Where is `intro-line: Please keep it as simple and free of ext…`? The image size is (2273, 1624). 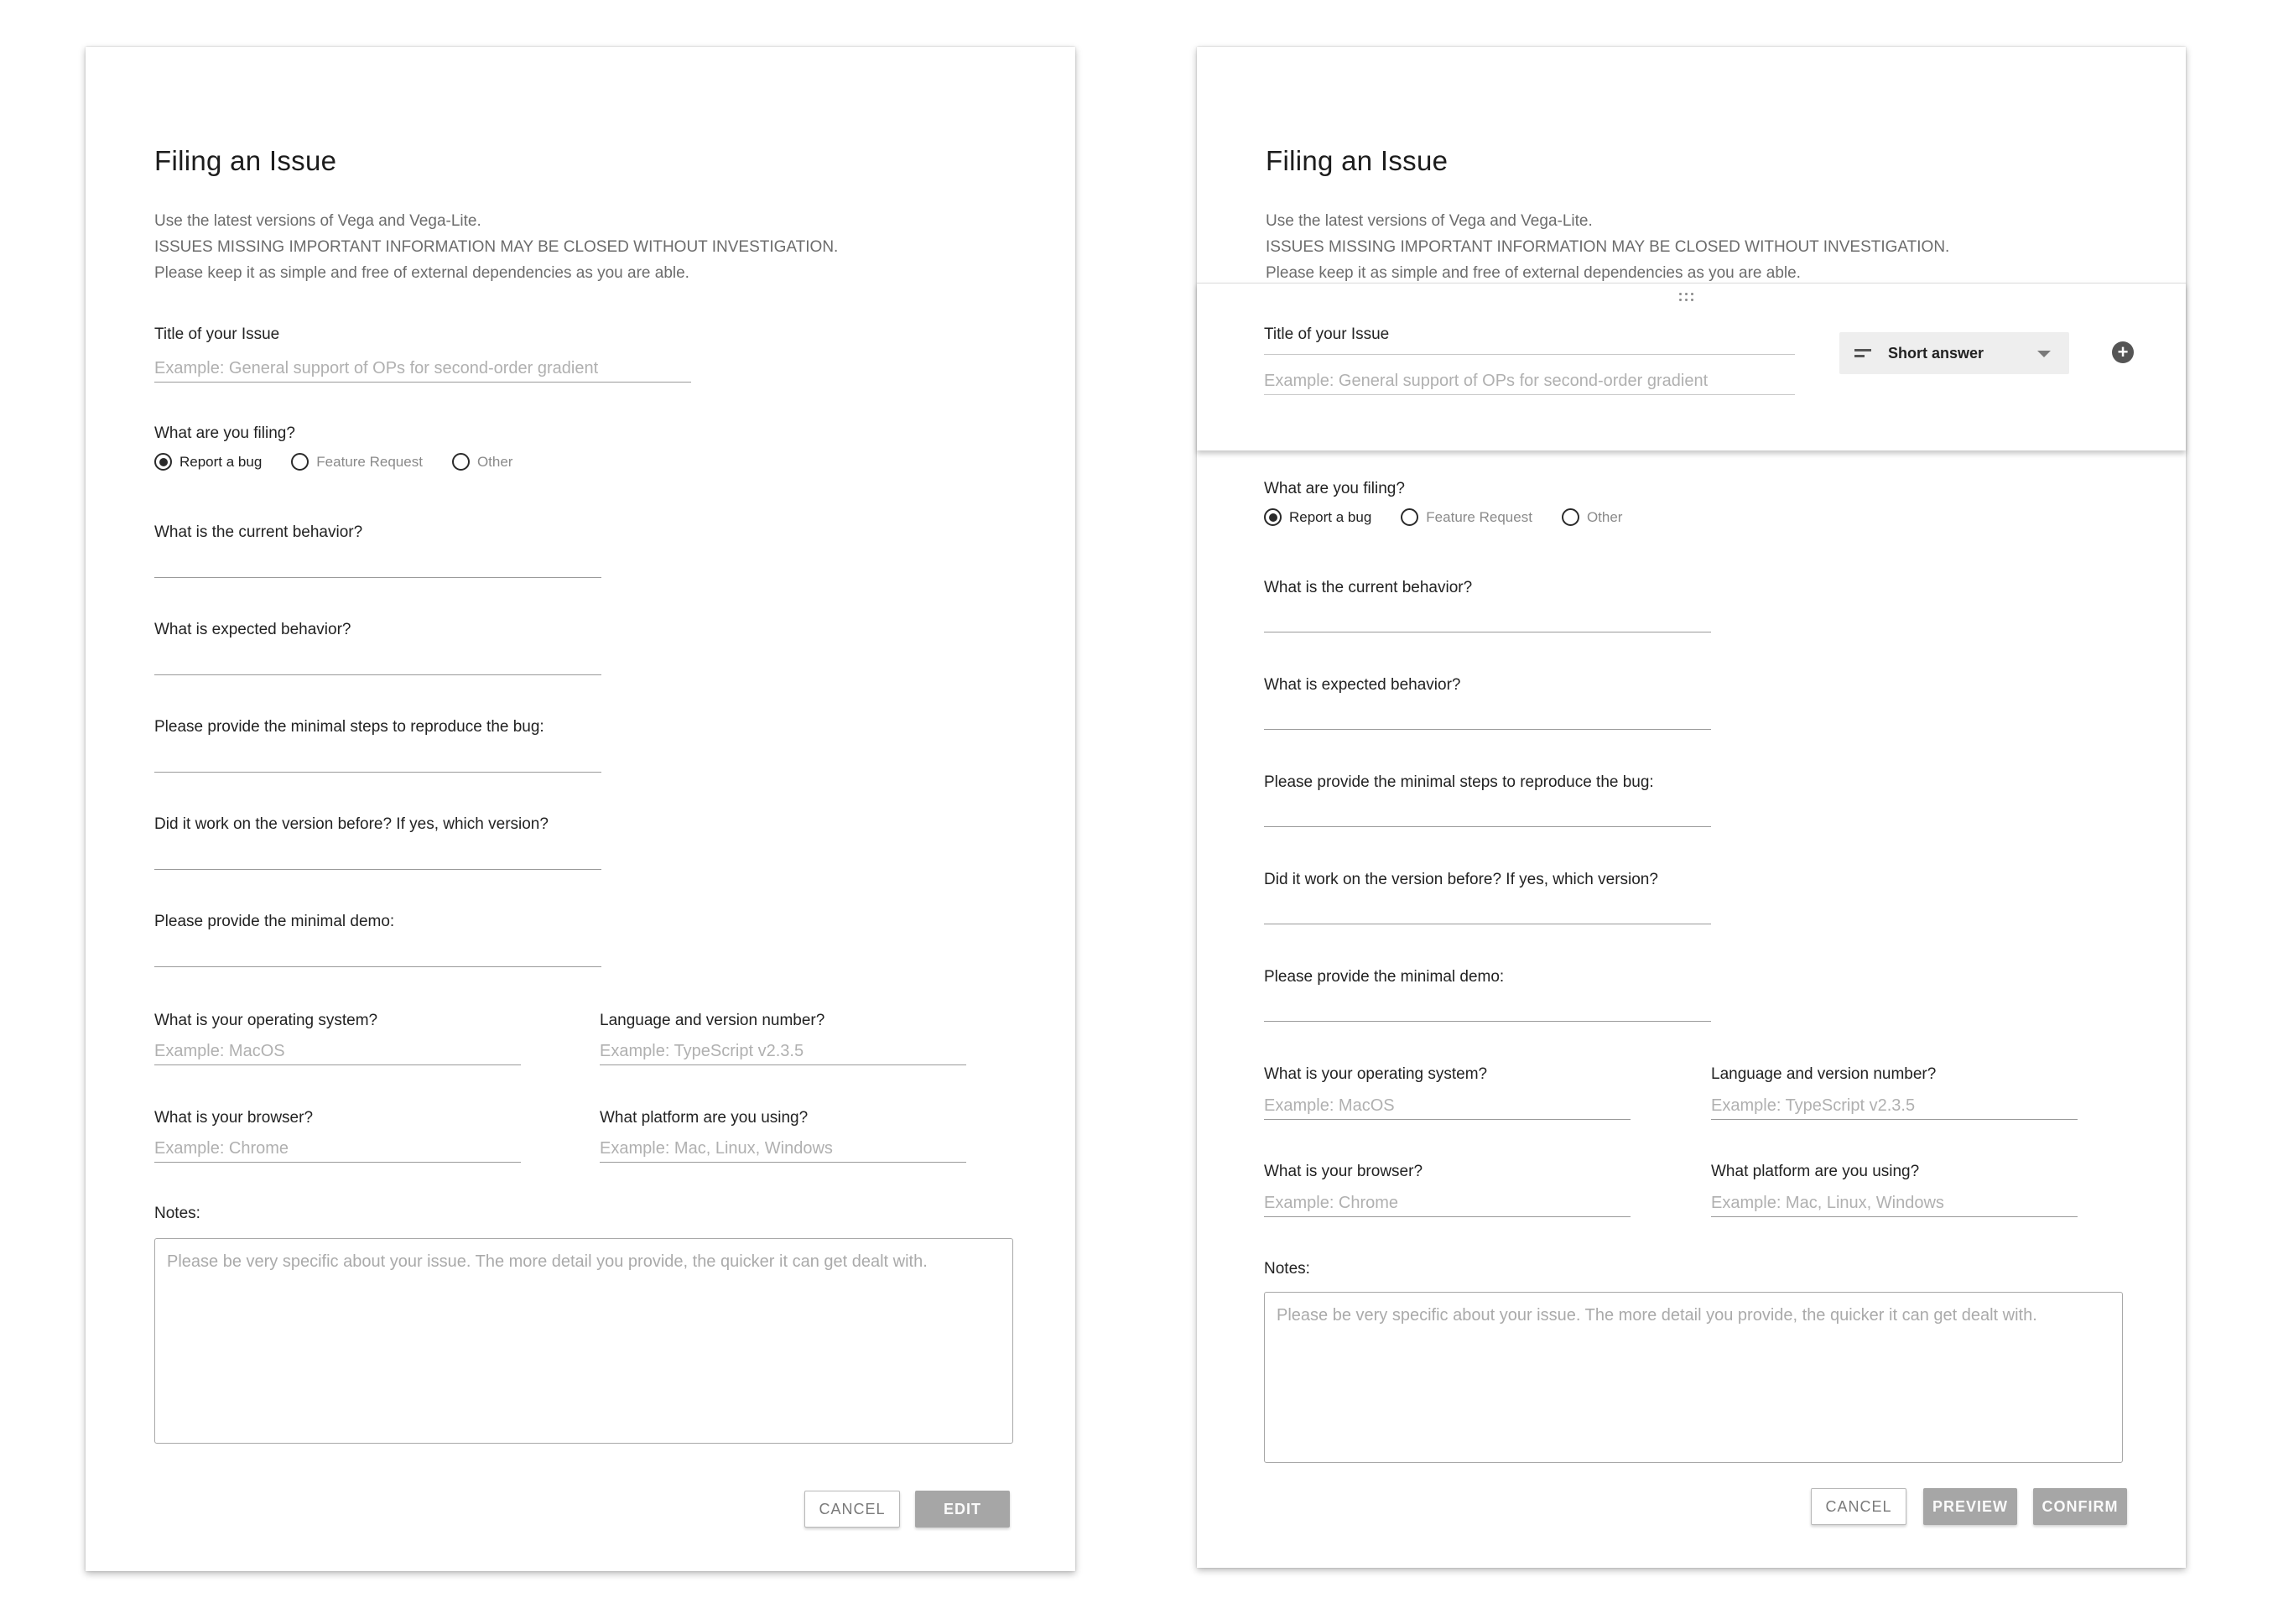 intro-line: Please keep it as simple and free of ext… is located at coordinates (421, 273).